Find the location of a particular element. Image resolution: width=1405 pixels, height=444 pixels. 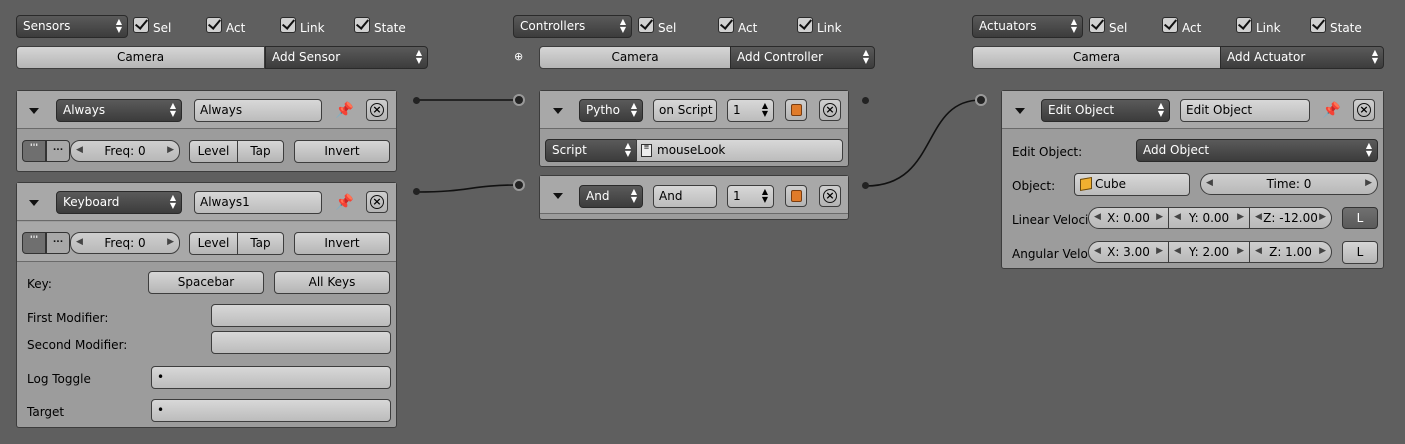

add-controller-label: Add Controller is located at coordinates (780, 57).